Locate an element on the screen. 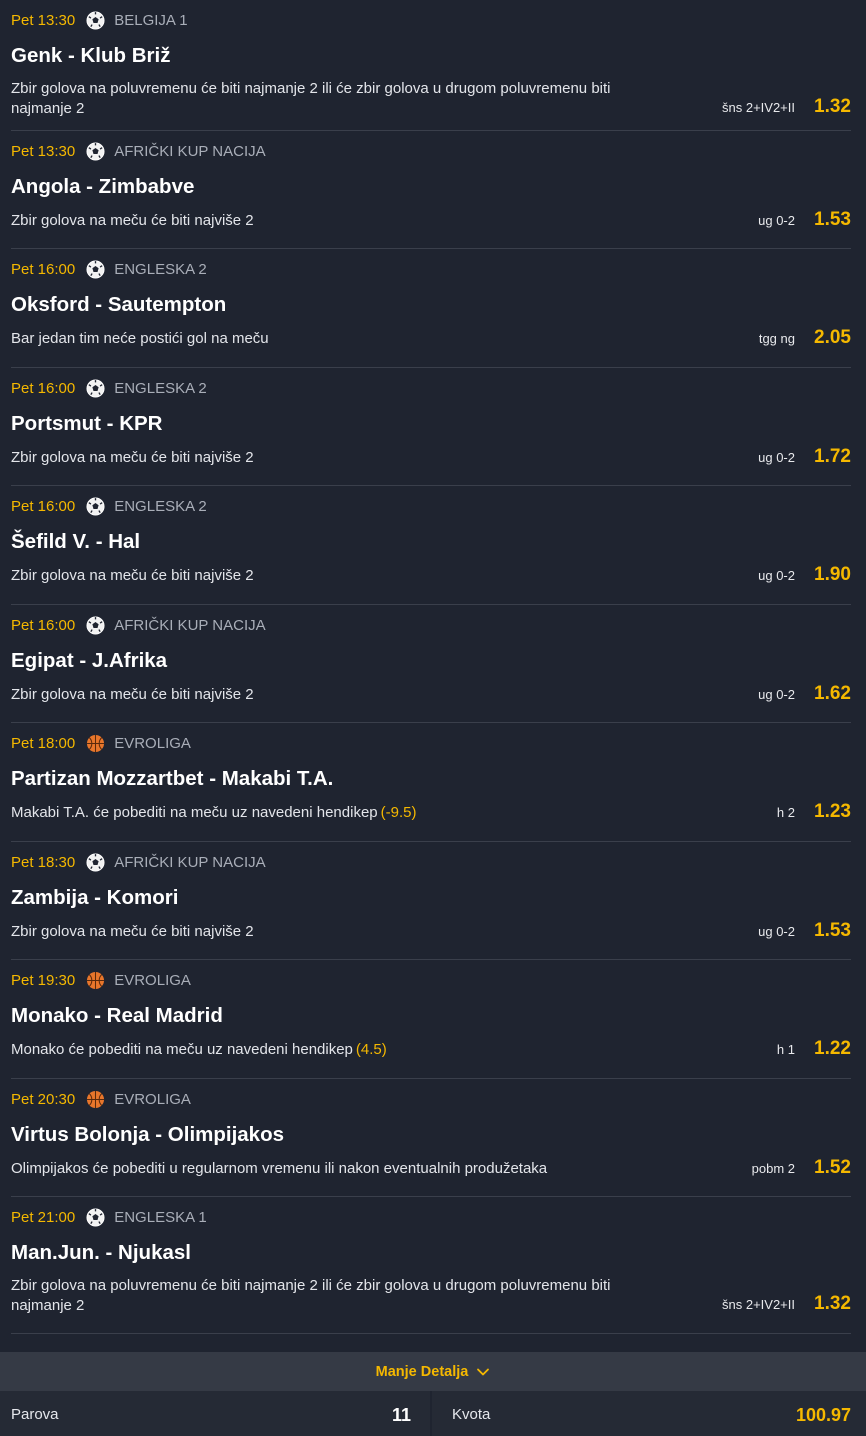 This screenshot has height=1436, width=866. less-details-label: Manje Detalja is located at coordinates (422, 1371).